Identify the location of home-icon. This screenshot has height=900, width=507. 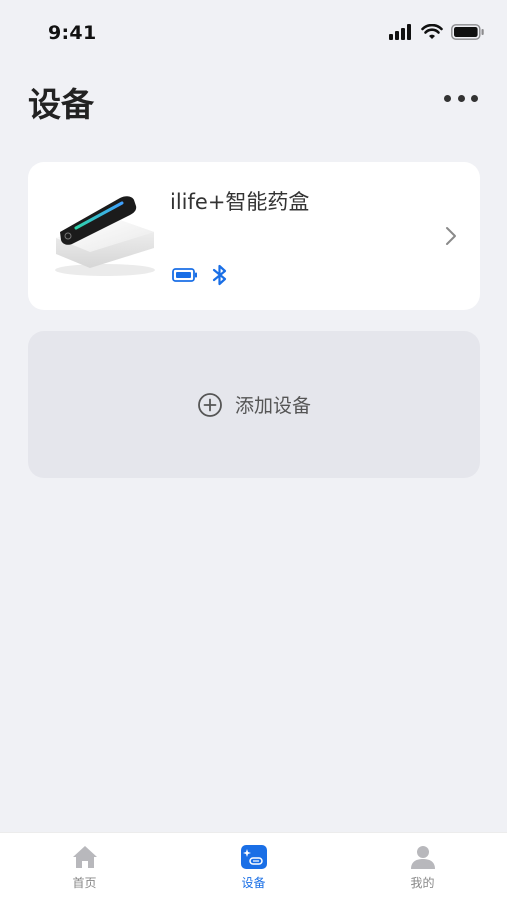
(84, 857).